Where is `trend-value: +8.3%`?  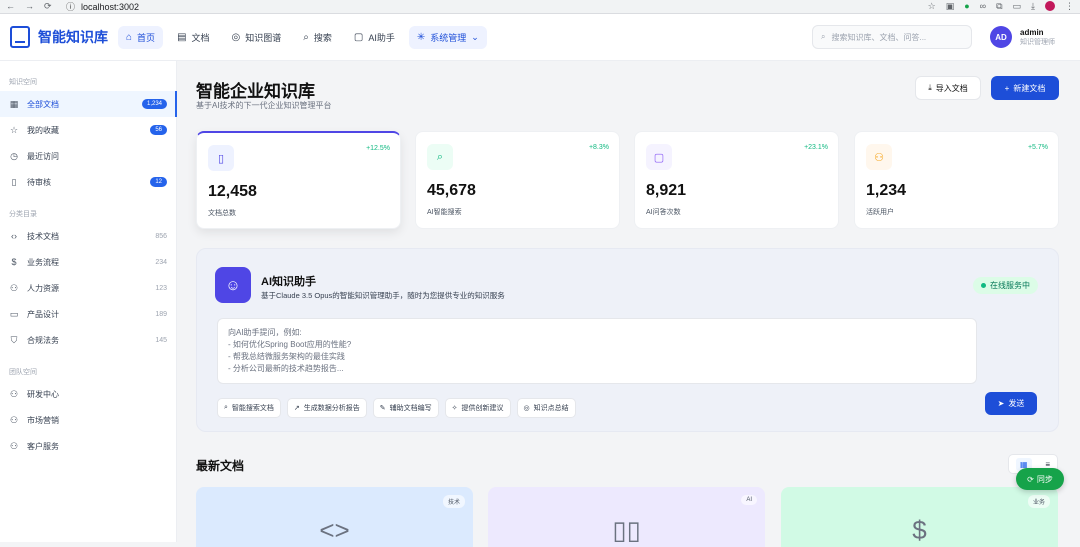
trend-value: +8.3% is located at coordinates (598, 147).